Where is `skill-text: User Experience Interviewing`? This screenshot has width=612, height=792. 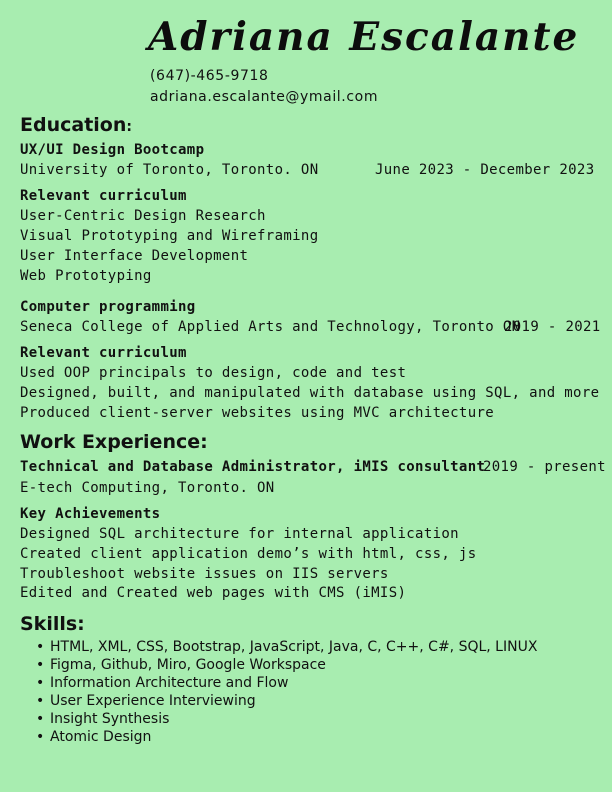
skill-text: User Experience Interviewing is located at coordinates (153, 701).